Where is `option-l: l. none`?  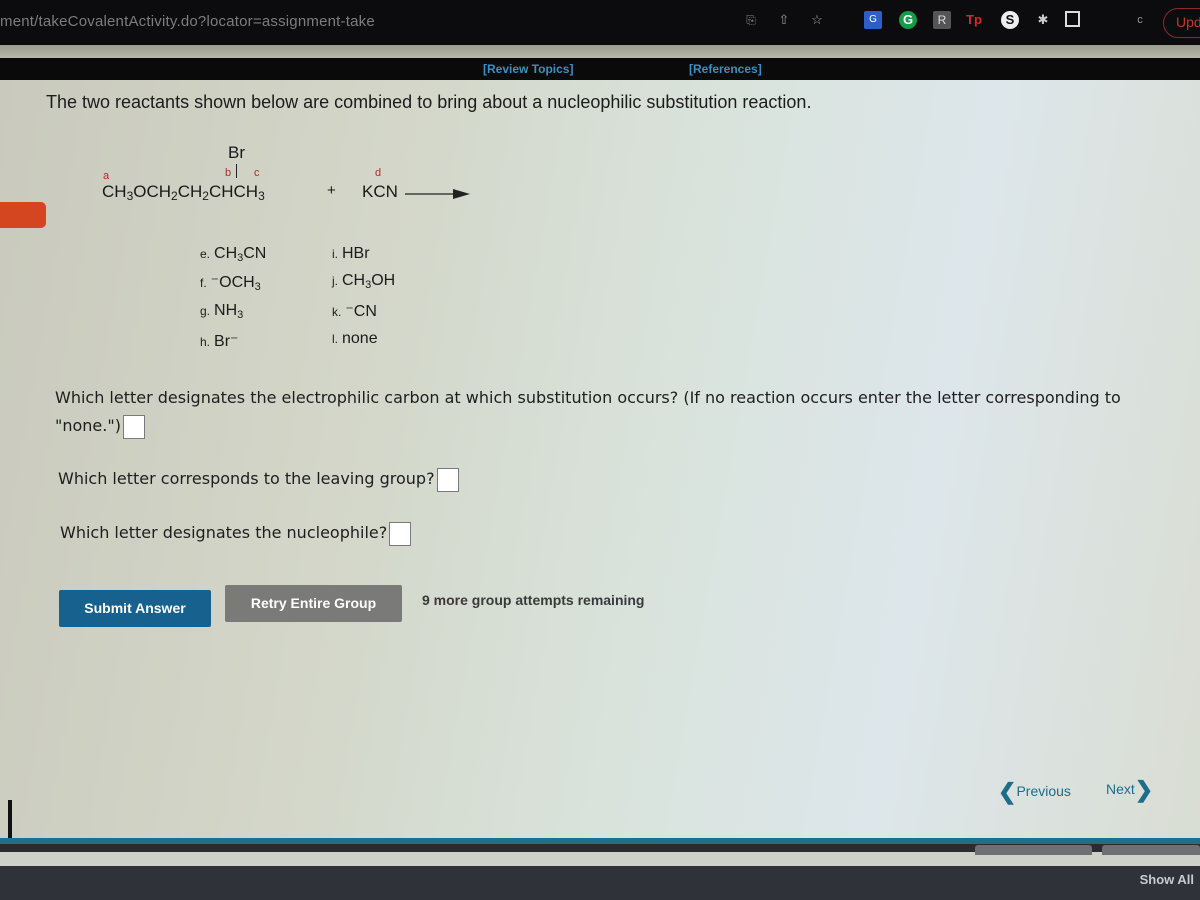 option-l: l. none is located at coordinates (355, 338).